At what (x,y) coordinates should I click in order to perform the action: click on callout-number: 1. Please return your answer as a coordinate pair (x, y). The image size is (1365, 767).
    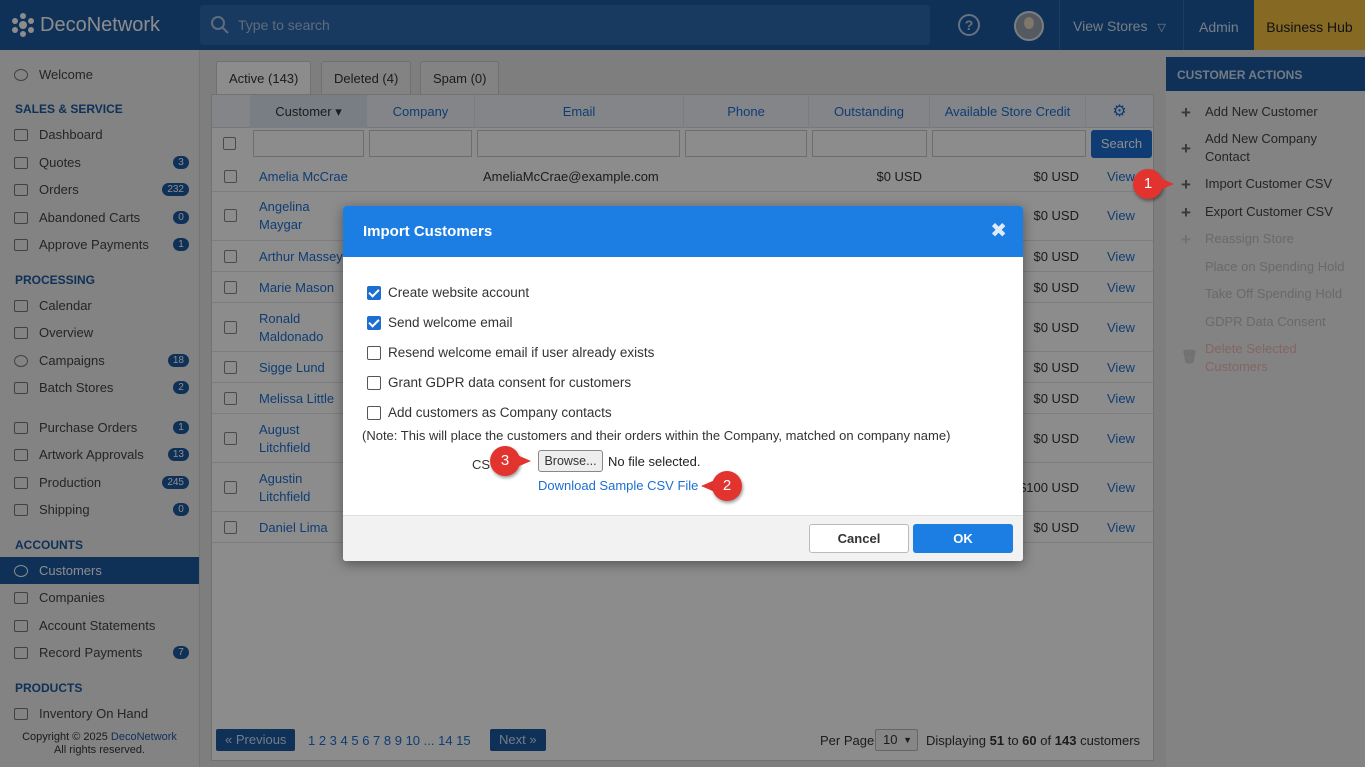
    Looking at the image, I should click on (1148, 184).